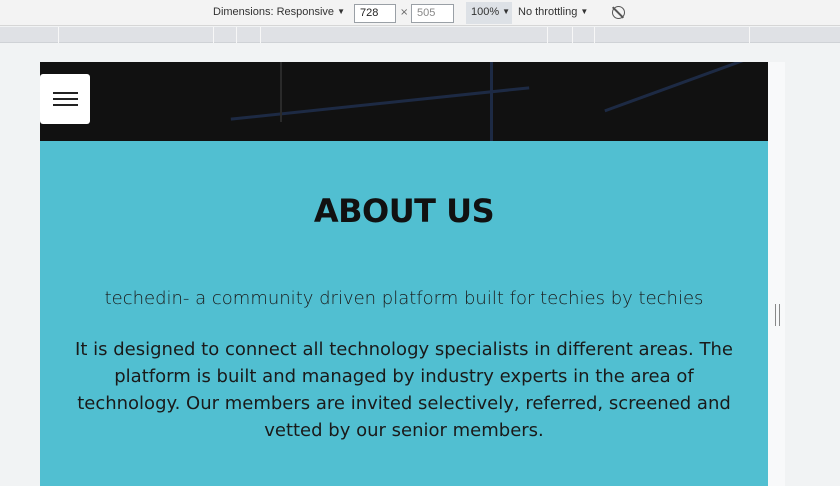 This screenshot has width=840, height=486. Describe the element at coordinates (404, 211) in the screenshot. I see `about-us-heading: ABOUT US` at that location.